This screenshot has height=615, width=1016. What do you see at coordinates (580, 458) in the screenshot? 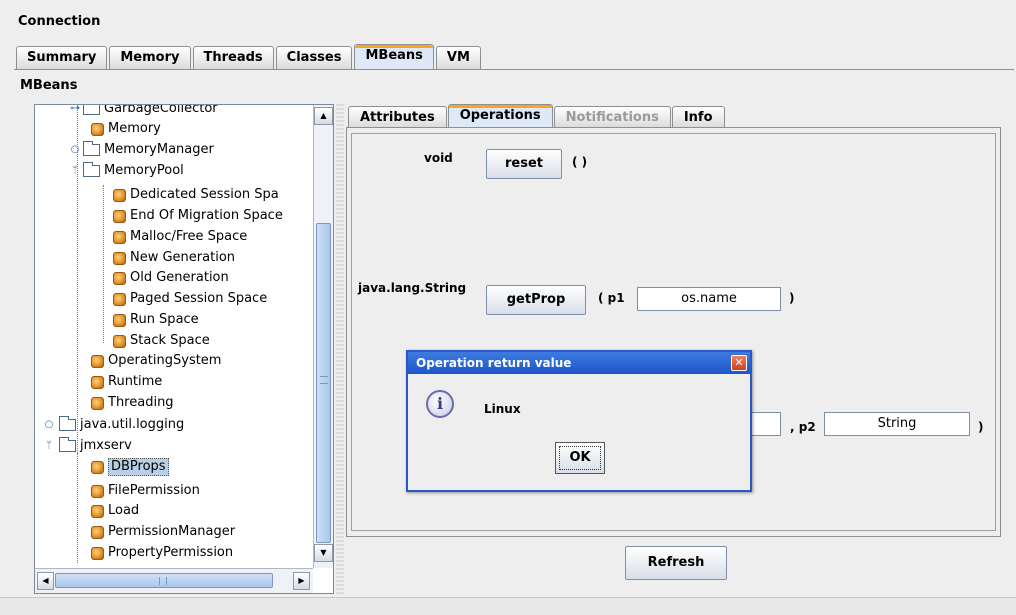
I see `ok-button: OK` at bounding box center [580, 458].